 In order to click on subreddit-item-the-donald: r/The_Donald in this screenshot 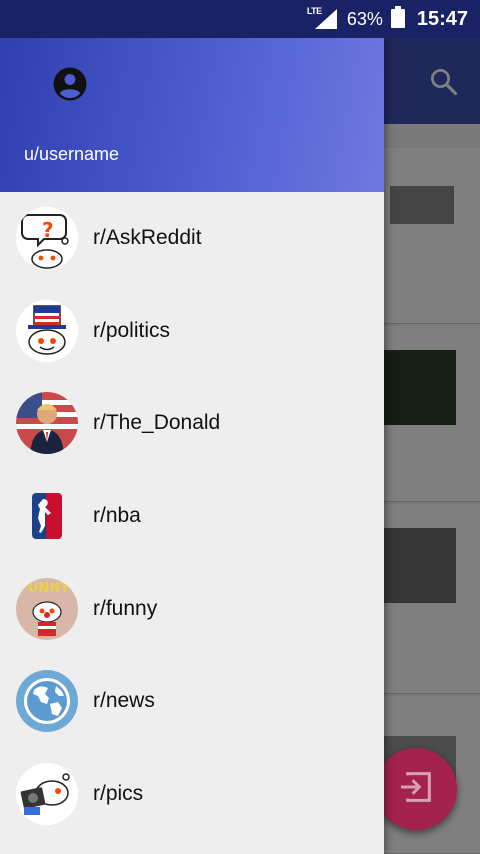, I will do `click(192, 423)`.